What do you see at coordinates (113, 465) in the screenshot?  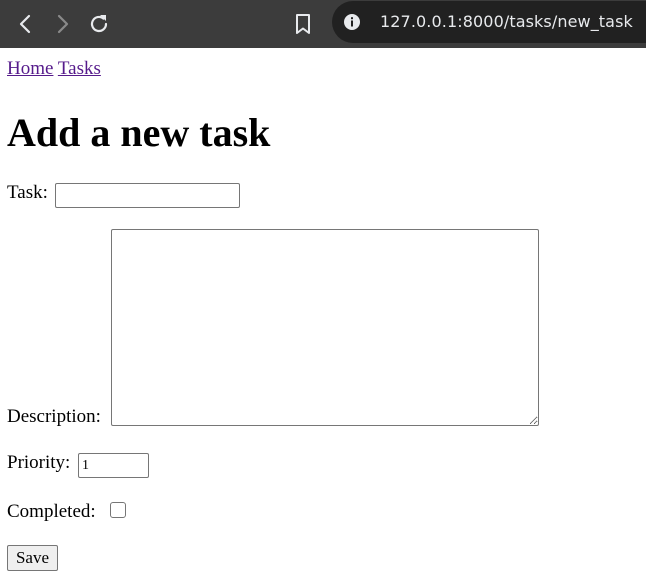 I see `priority-input` at bounding box center [113, 465].